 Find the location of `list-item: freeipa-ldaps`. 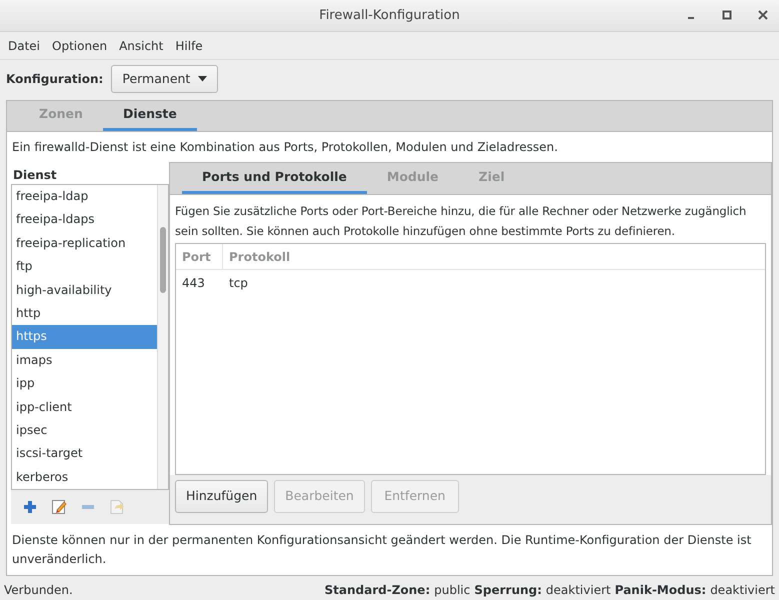

list-item: freeipa-ldaps is located at coordinates (84, 220).